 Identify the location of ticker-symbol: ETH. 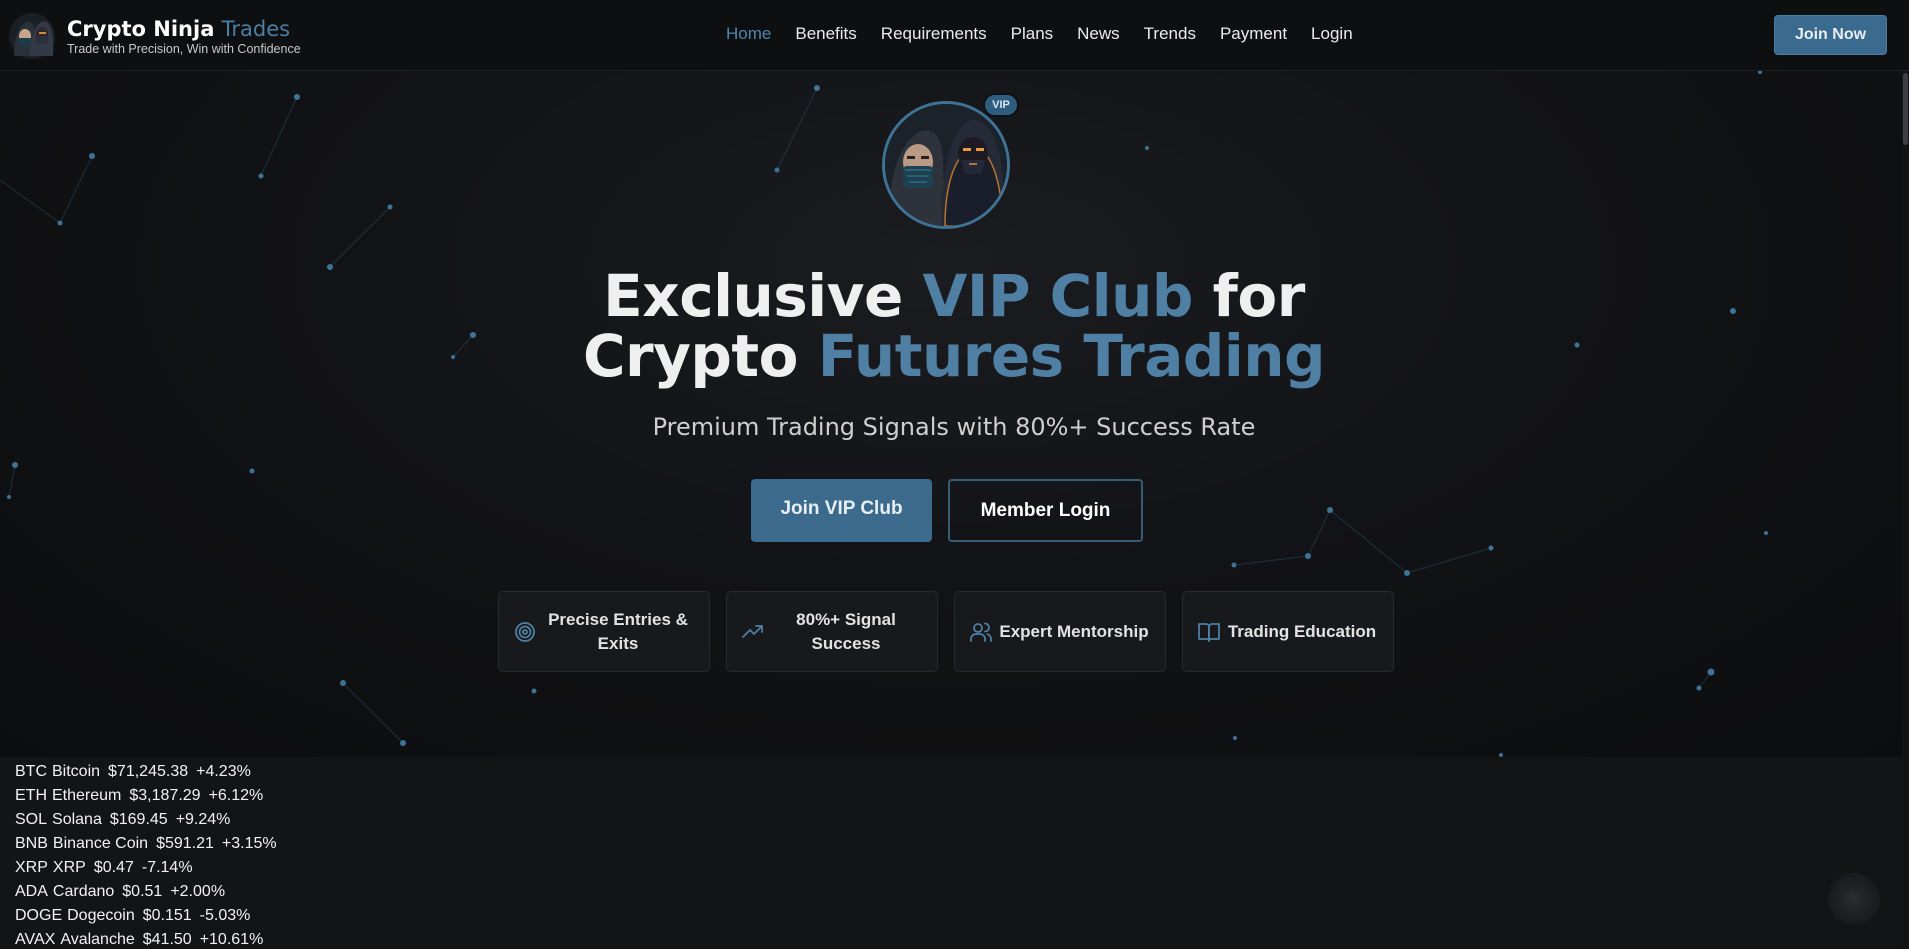
(31, 795).